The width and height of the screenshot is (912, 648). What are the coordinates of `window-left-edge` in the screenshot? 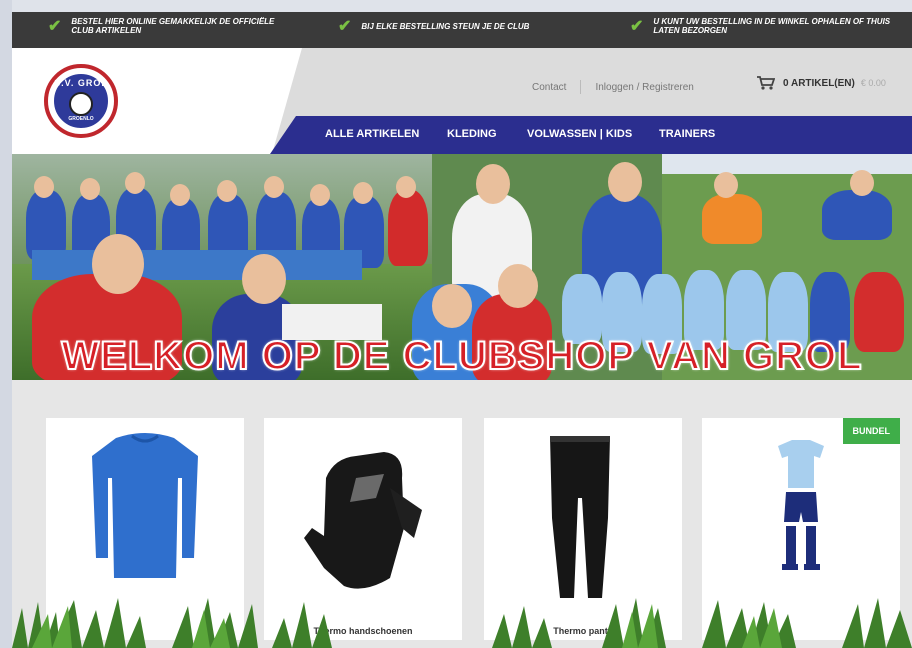 It's located at (6, 324).